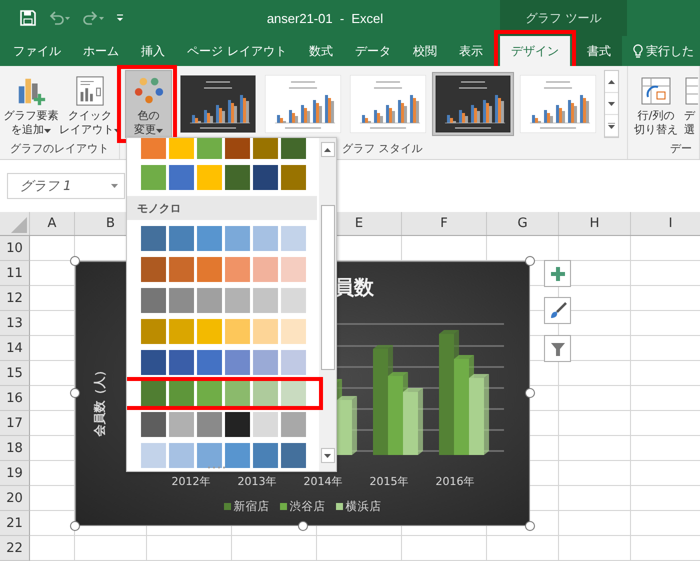 Image resolution: width=700 pixels, height=561 pixels. Describe the element at coordinates (471, 51) in the screenshot. I see `ribbon-tab: 表示` at that location.